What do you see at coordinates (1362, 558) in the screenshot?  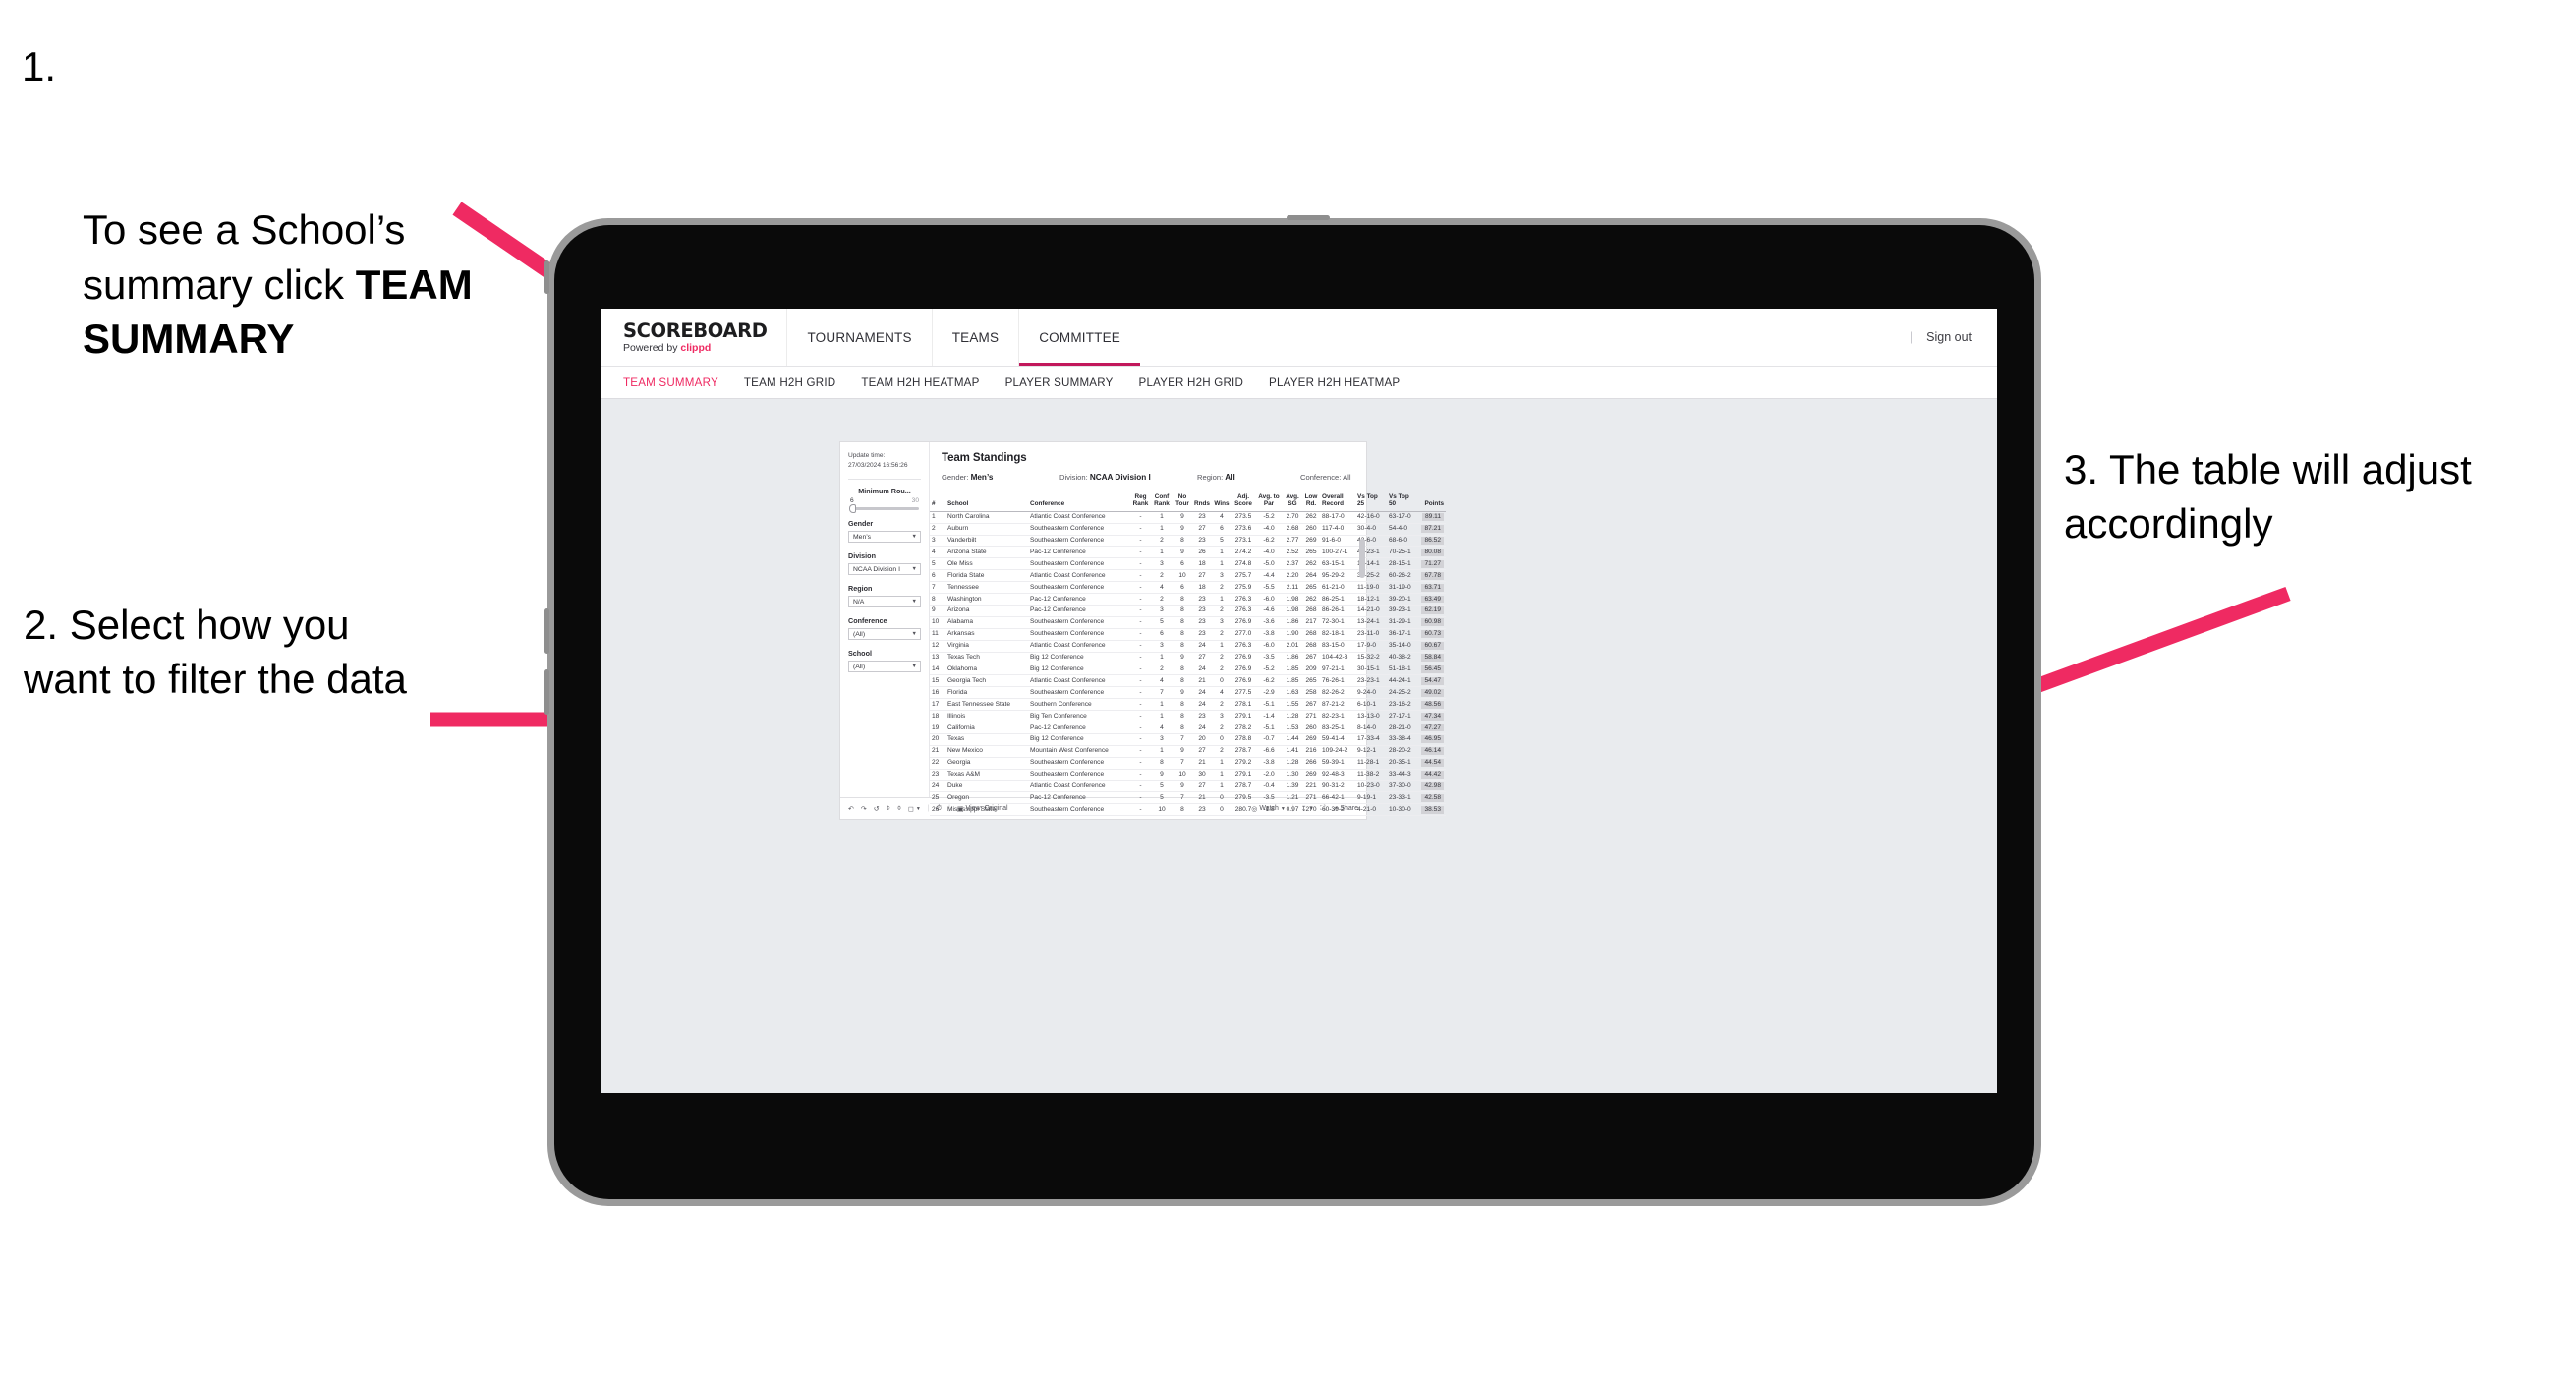 I see `table-vertical-scrollbar` at bounding box center [1362, 558].